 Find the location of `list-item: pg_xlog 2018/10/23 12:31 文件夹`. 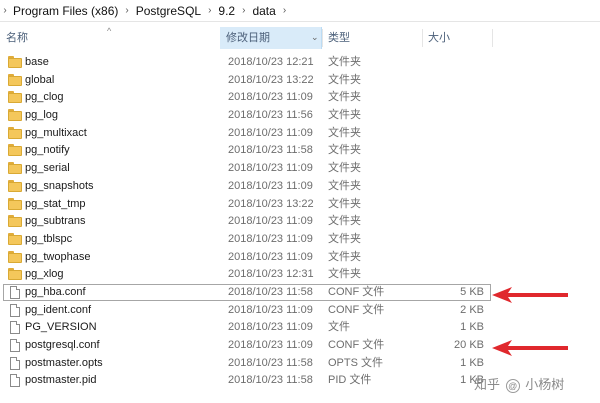

list-item: pg_xlog 2018/10/23 12:31 文件夹 is located at coordinates (300, 275).